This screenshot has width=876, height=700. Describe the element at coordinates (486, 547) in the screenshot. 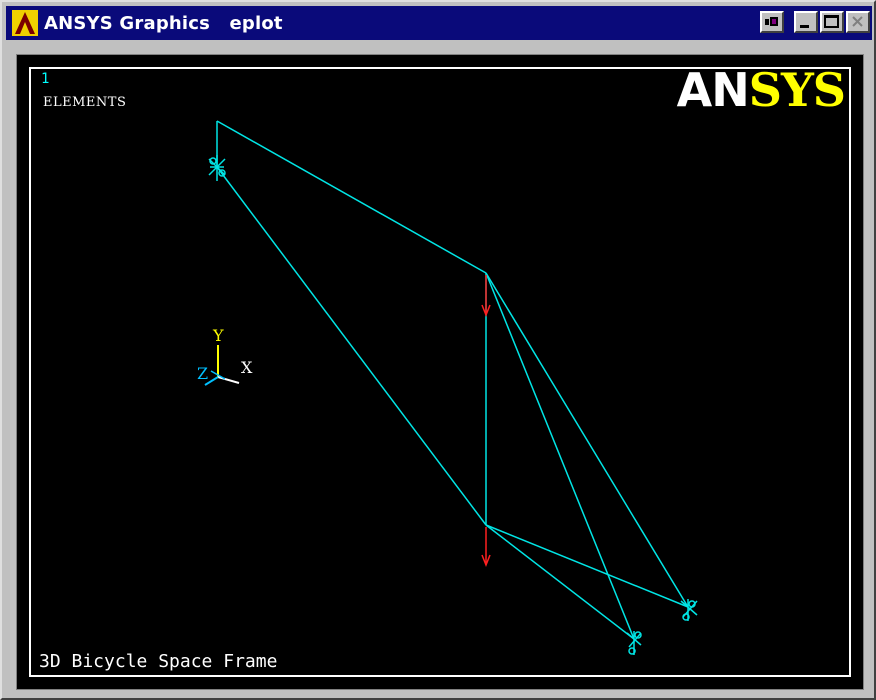

I see `force-arrow` at that location.